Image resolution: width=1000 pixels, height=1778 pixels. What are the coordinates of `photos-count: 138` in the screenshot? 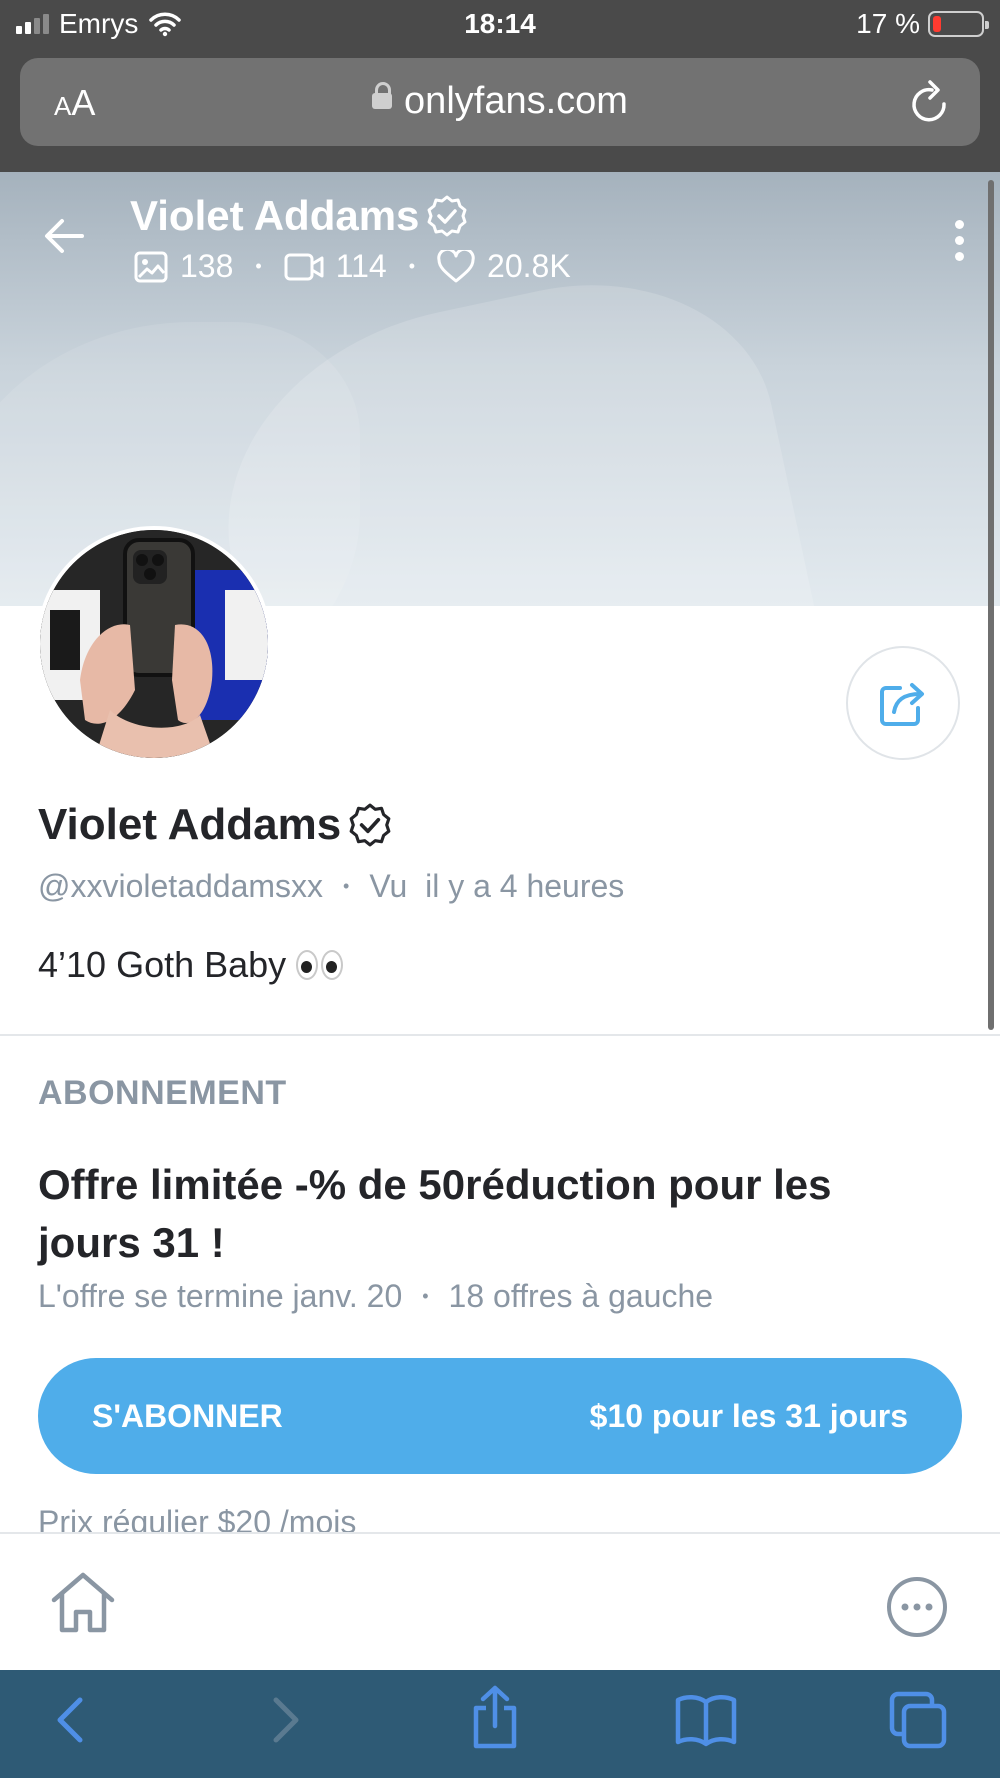 It's located at (207, 266).